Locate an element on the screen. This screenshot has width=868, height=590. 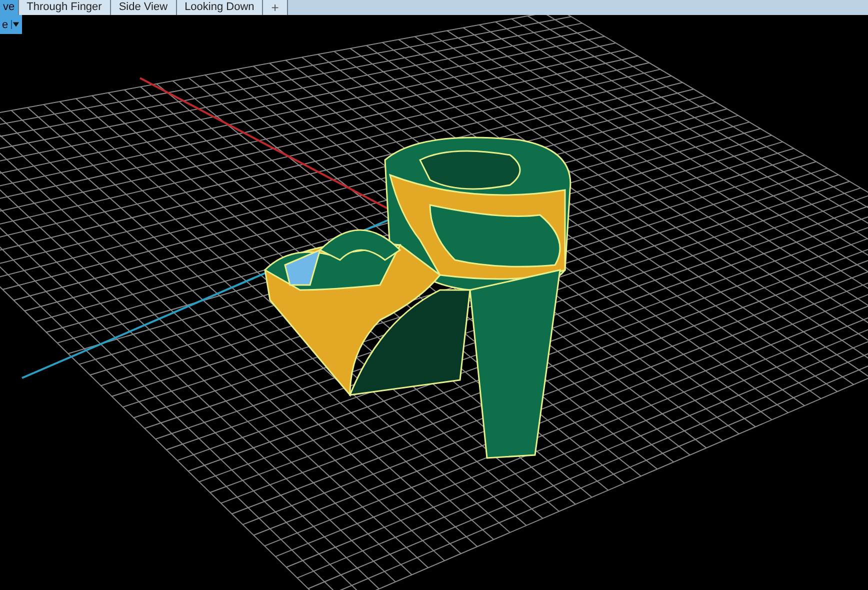
viewport-tab: Side View is located at coordinates (143, 7).